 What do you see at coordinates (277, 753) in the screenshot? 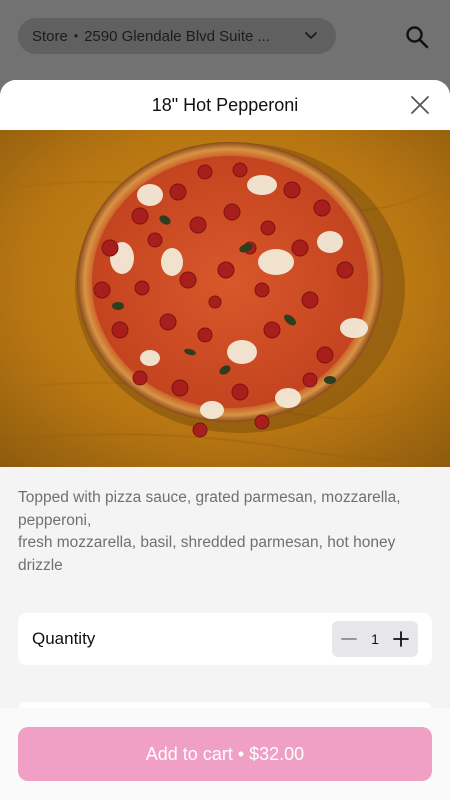
I see `cart-price: $32.00` at bounding box center [277, 753].